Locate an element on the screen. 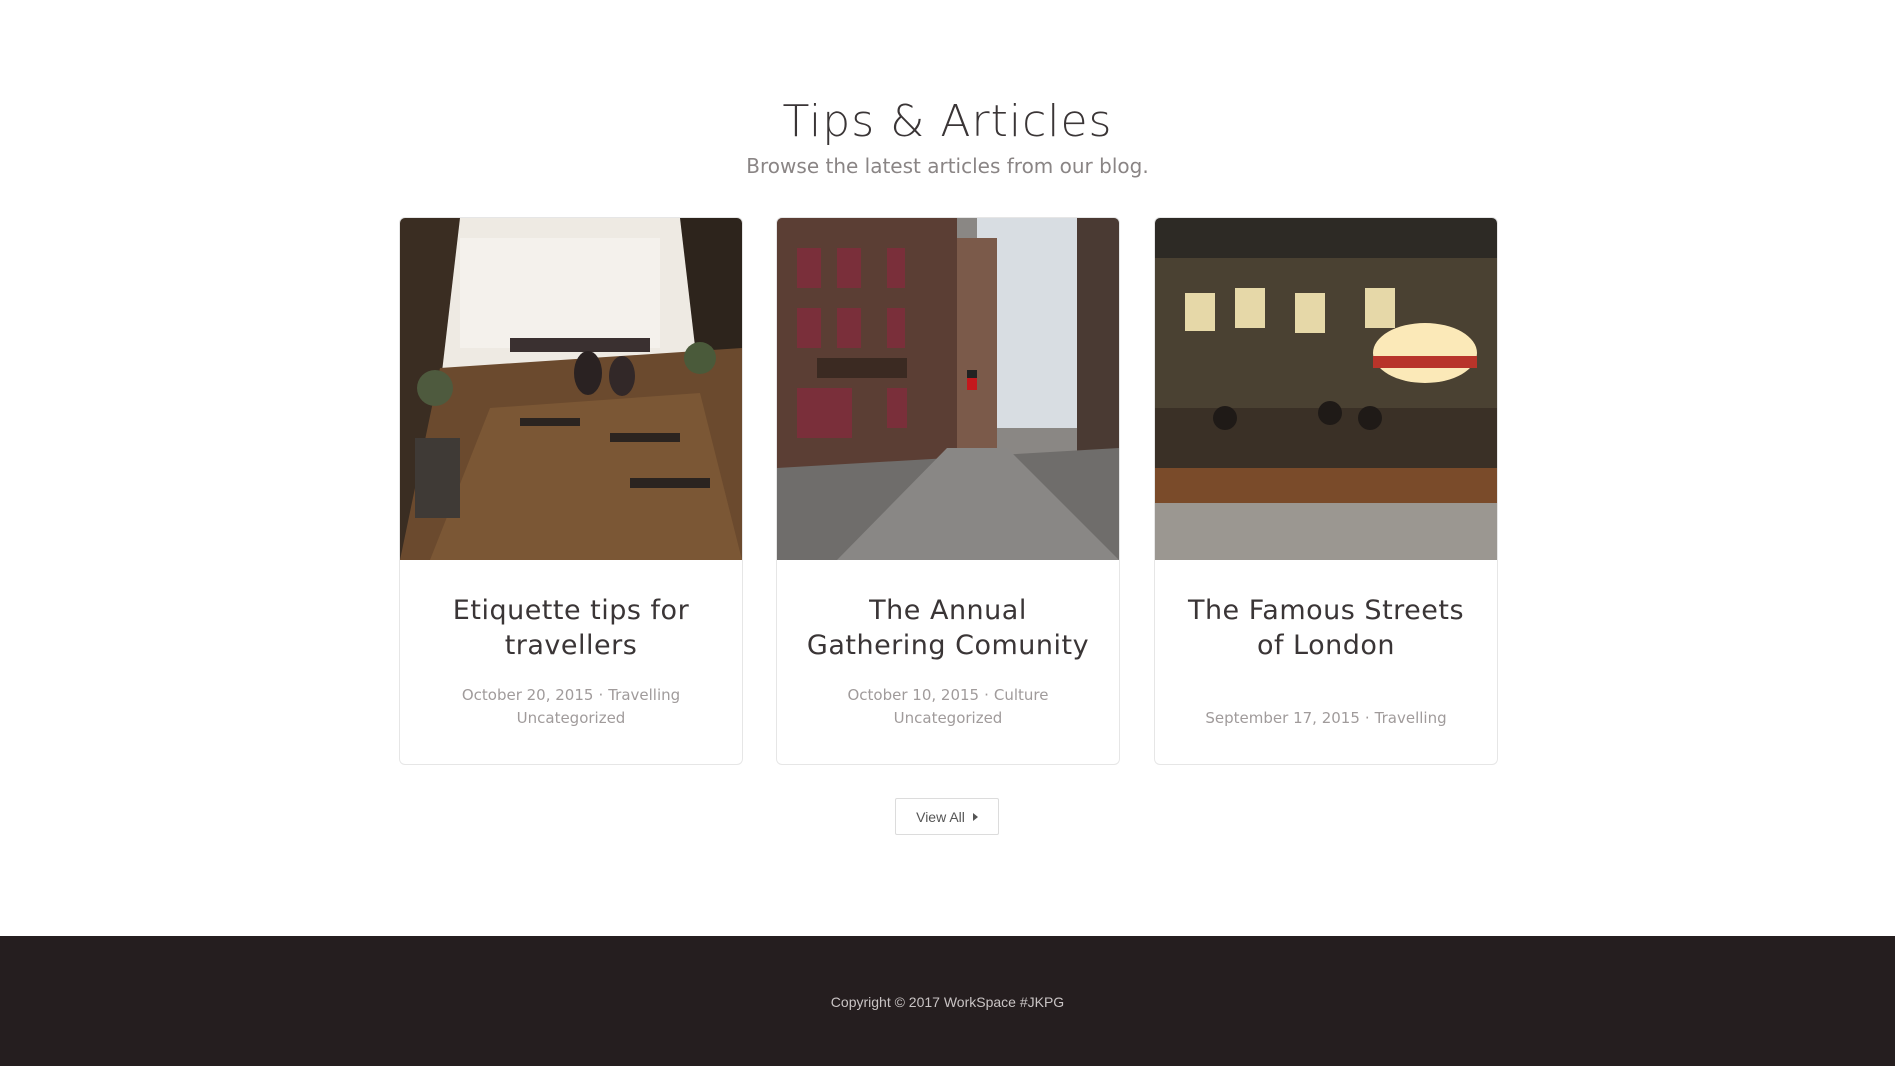  footer: Copyright © 2017 WorkSpace #JKPG is located at coordinates (947, 1001).